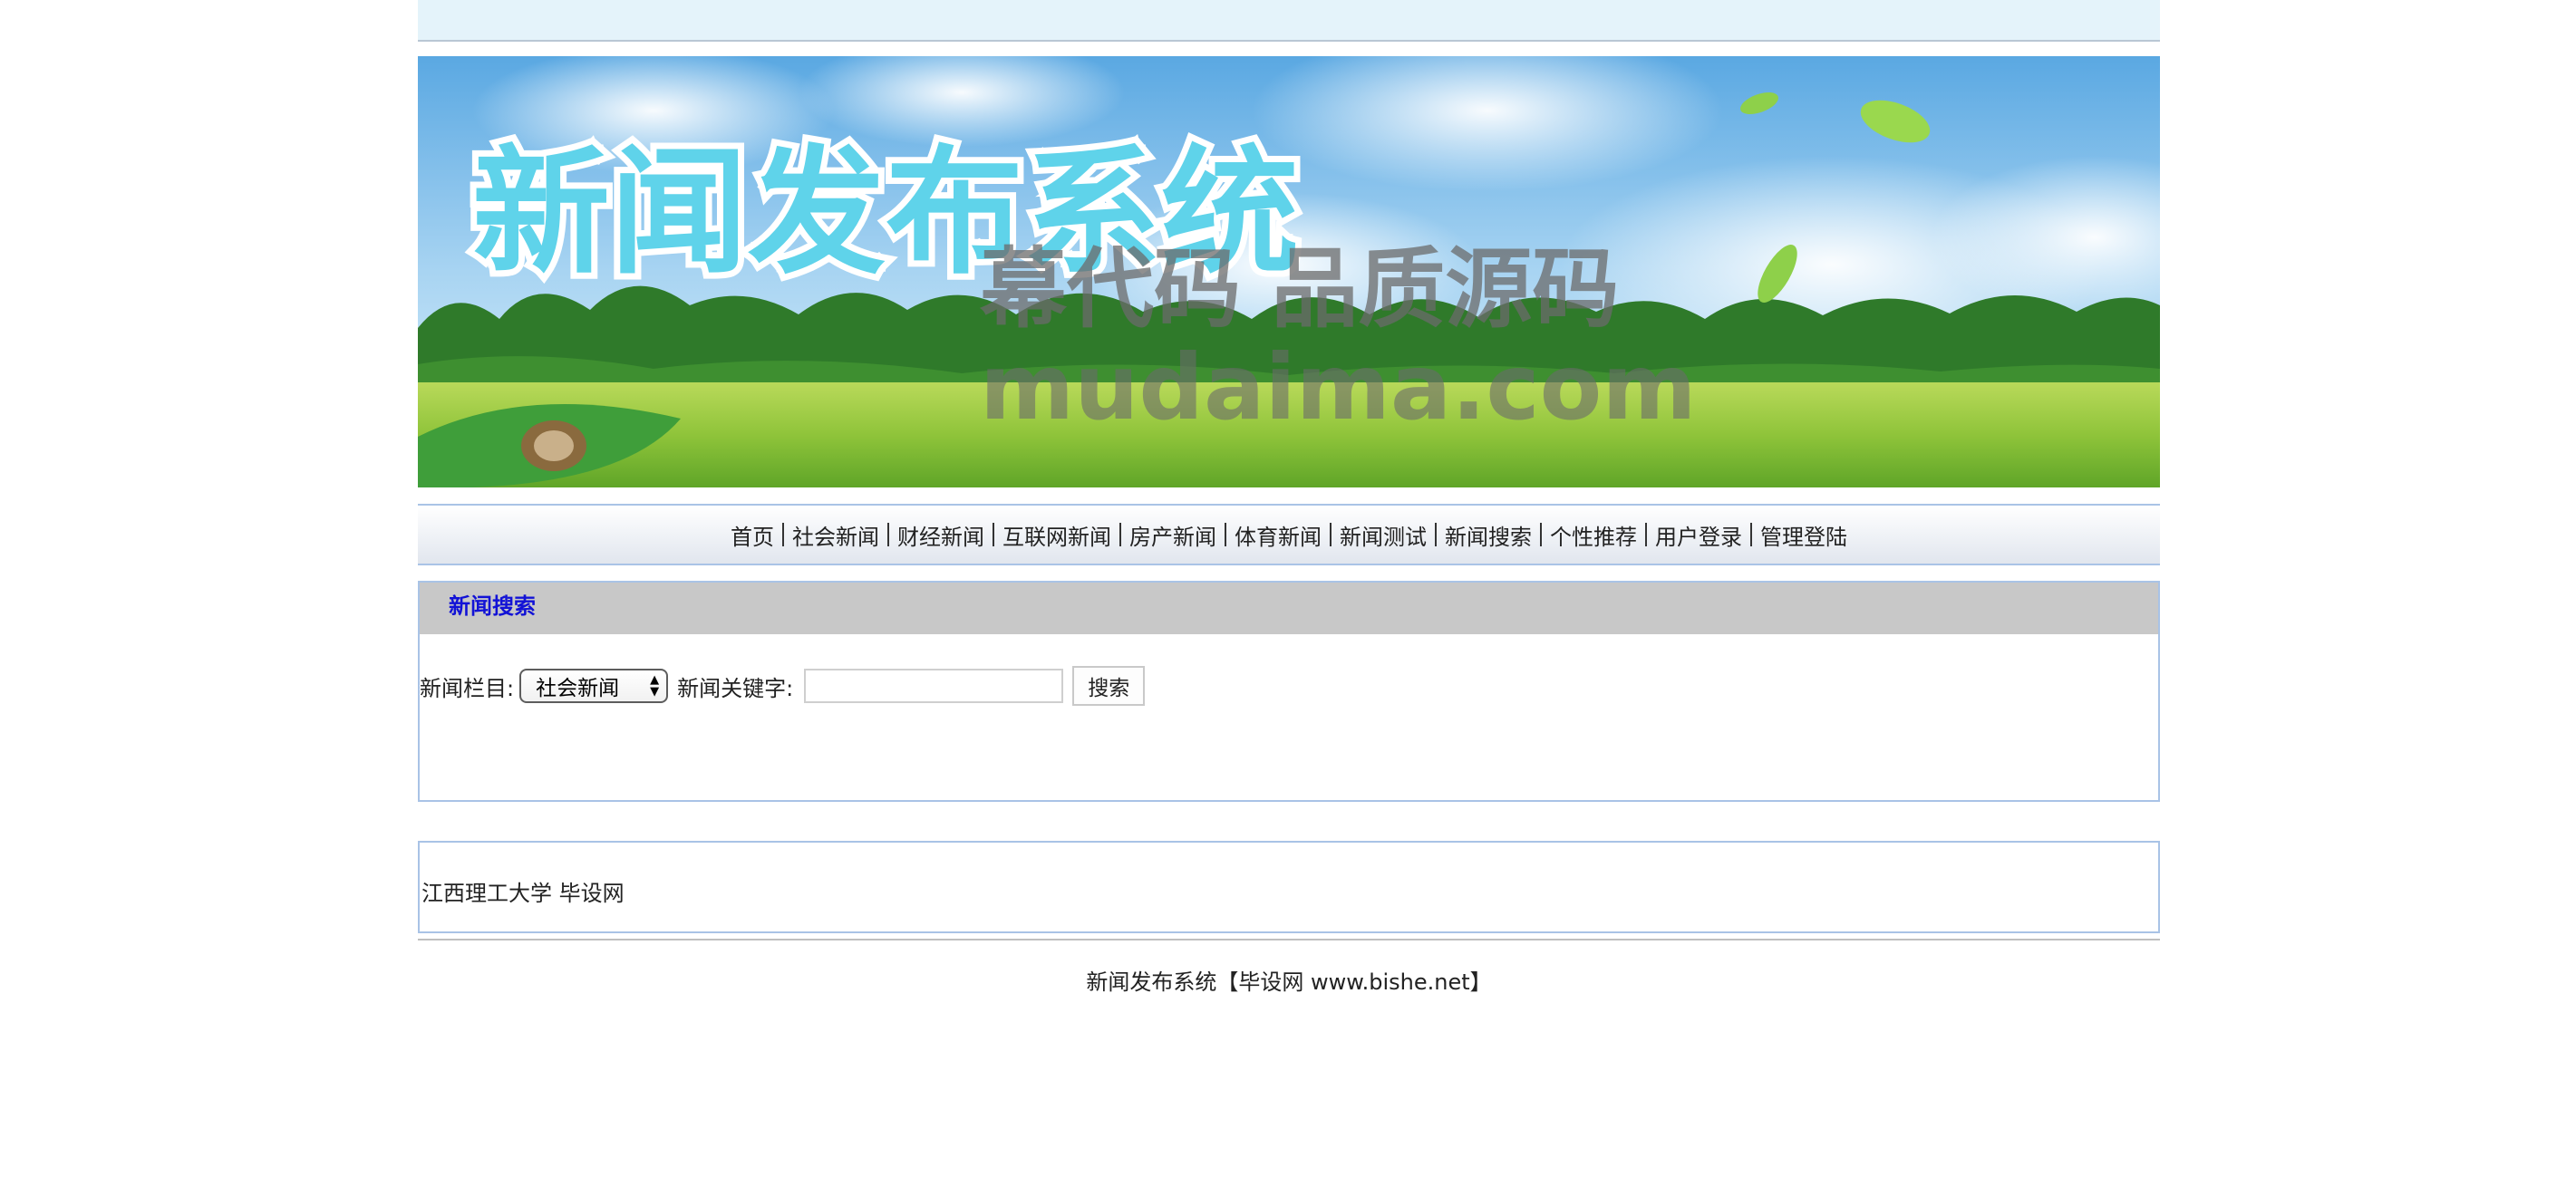  Describe the element at coordinates (934, 686) in the screenshot. I see `keyword-input` at that location.